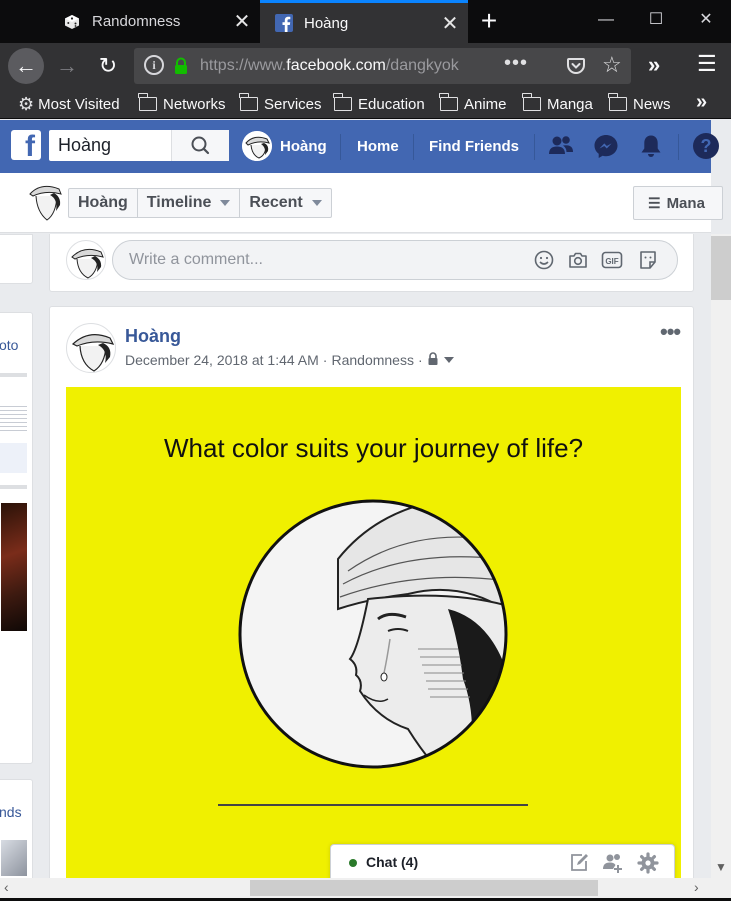  Describe the element at coordinates (391, 104) in the screenshot. I see `bookmark-label: Education` at that location.